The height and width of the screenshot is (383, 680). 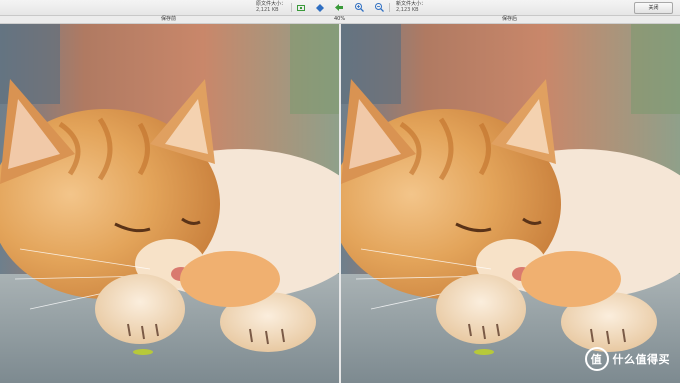 What do you see at coordinates (641, 359) in the screenshot?
I see `watermark-text: 什么值得买` at bounding box center [641, 359].